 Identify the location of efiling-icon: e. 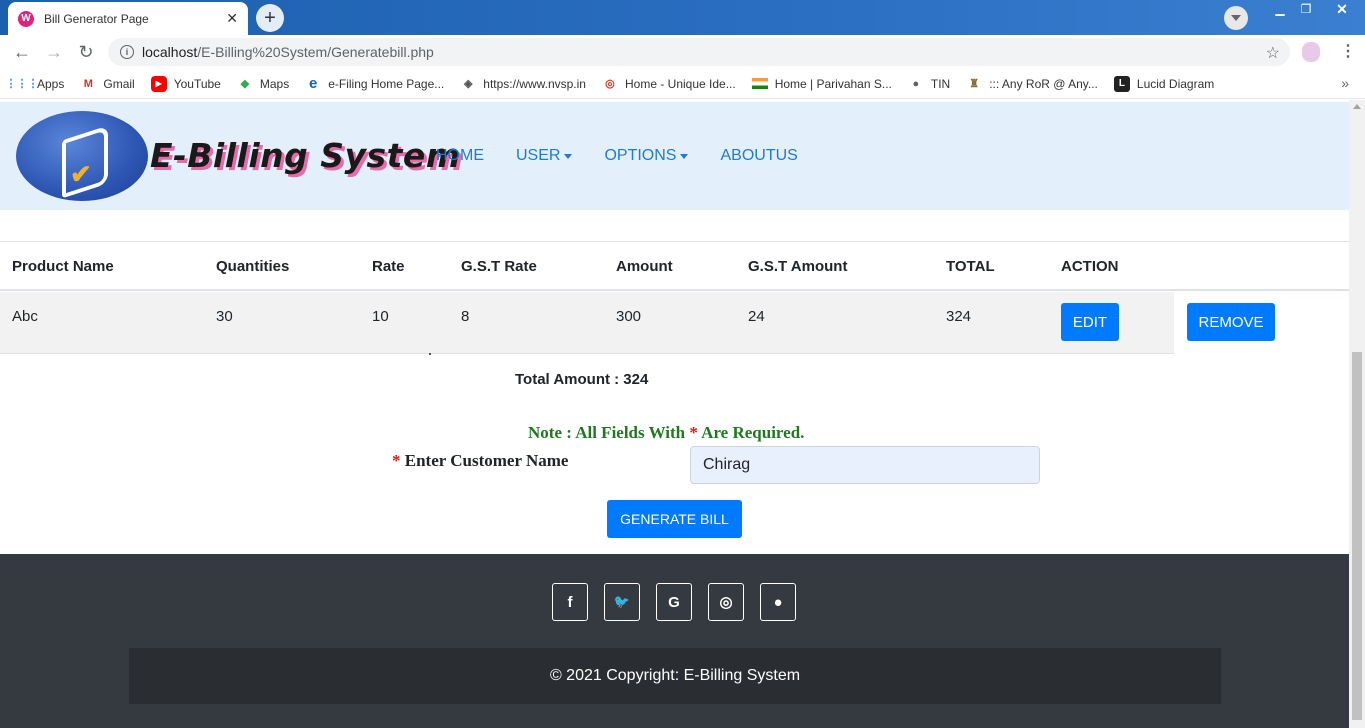
(313, 83).